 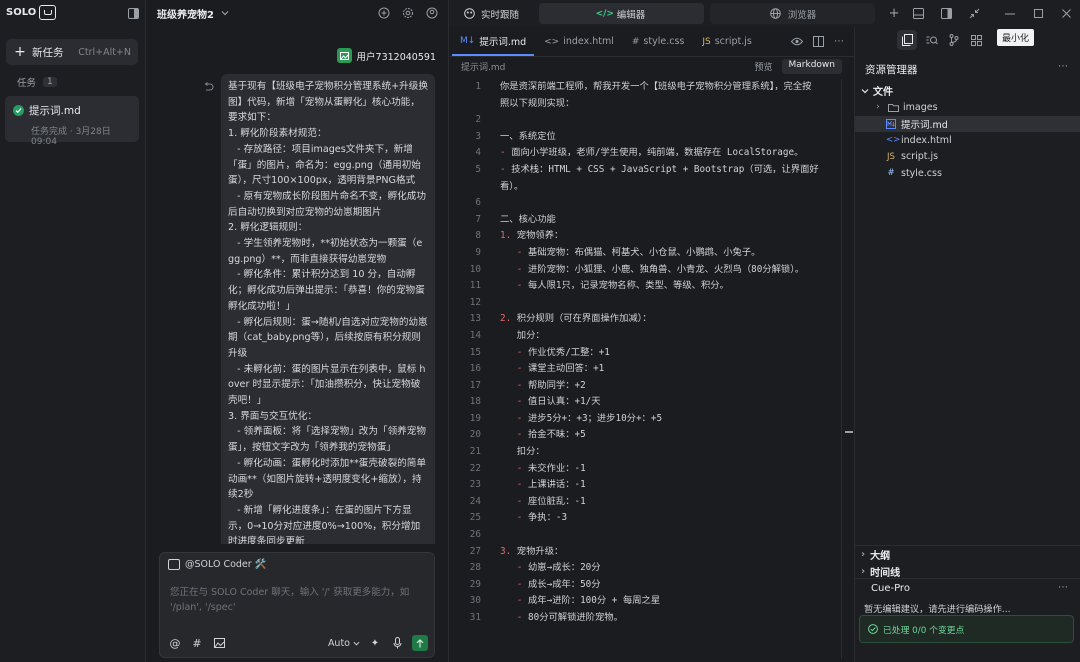 What do you see at coordinates (475, 535) in the screenshot?
I see `line-number: 26` at bounding box center [475, 535].